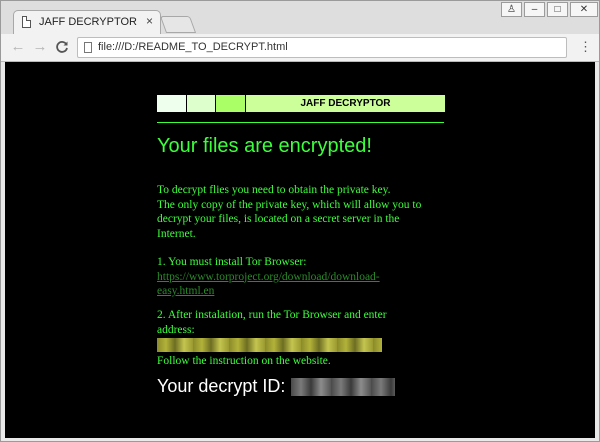 This screenshot has height=442, width=600. Describe the element at coordinates (244, 361) in the screenshot. I see `follow-instruction: Follow the instruction on the website.` at that location.